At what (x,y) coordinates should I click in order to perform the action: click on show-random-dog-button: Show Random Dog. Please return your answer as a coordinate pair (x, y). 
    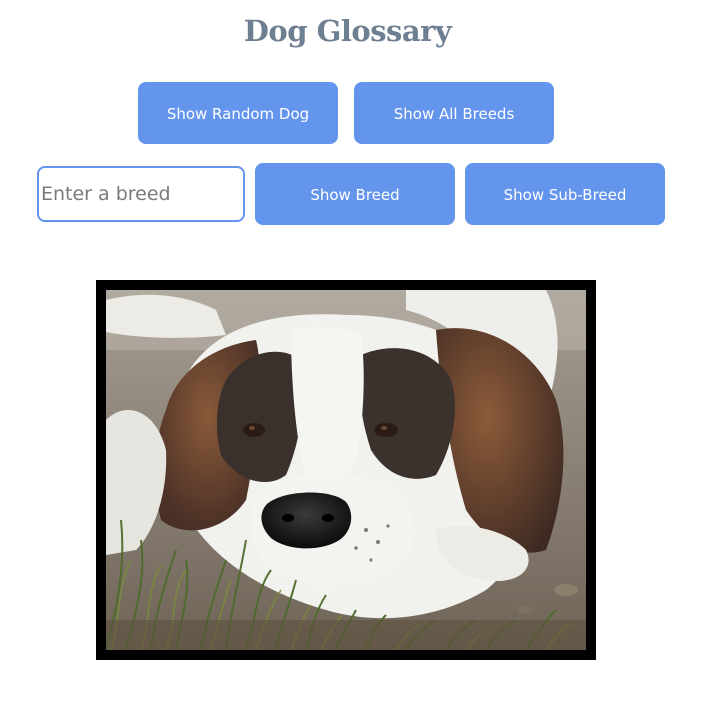
    Looking at the image, I should click on (238, 113).